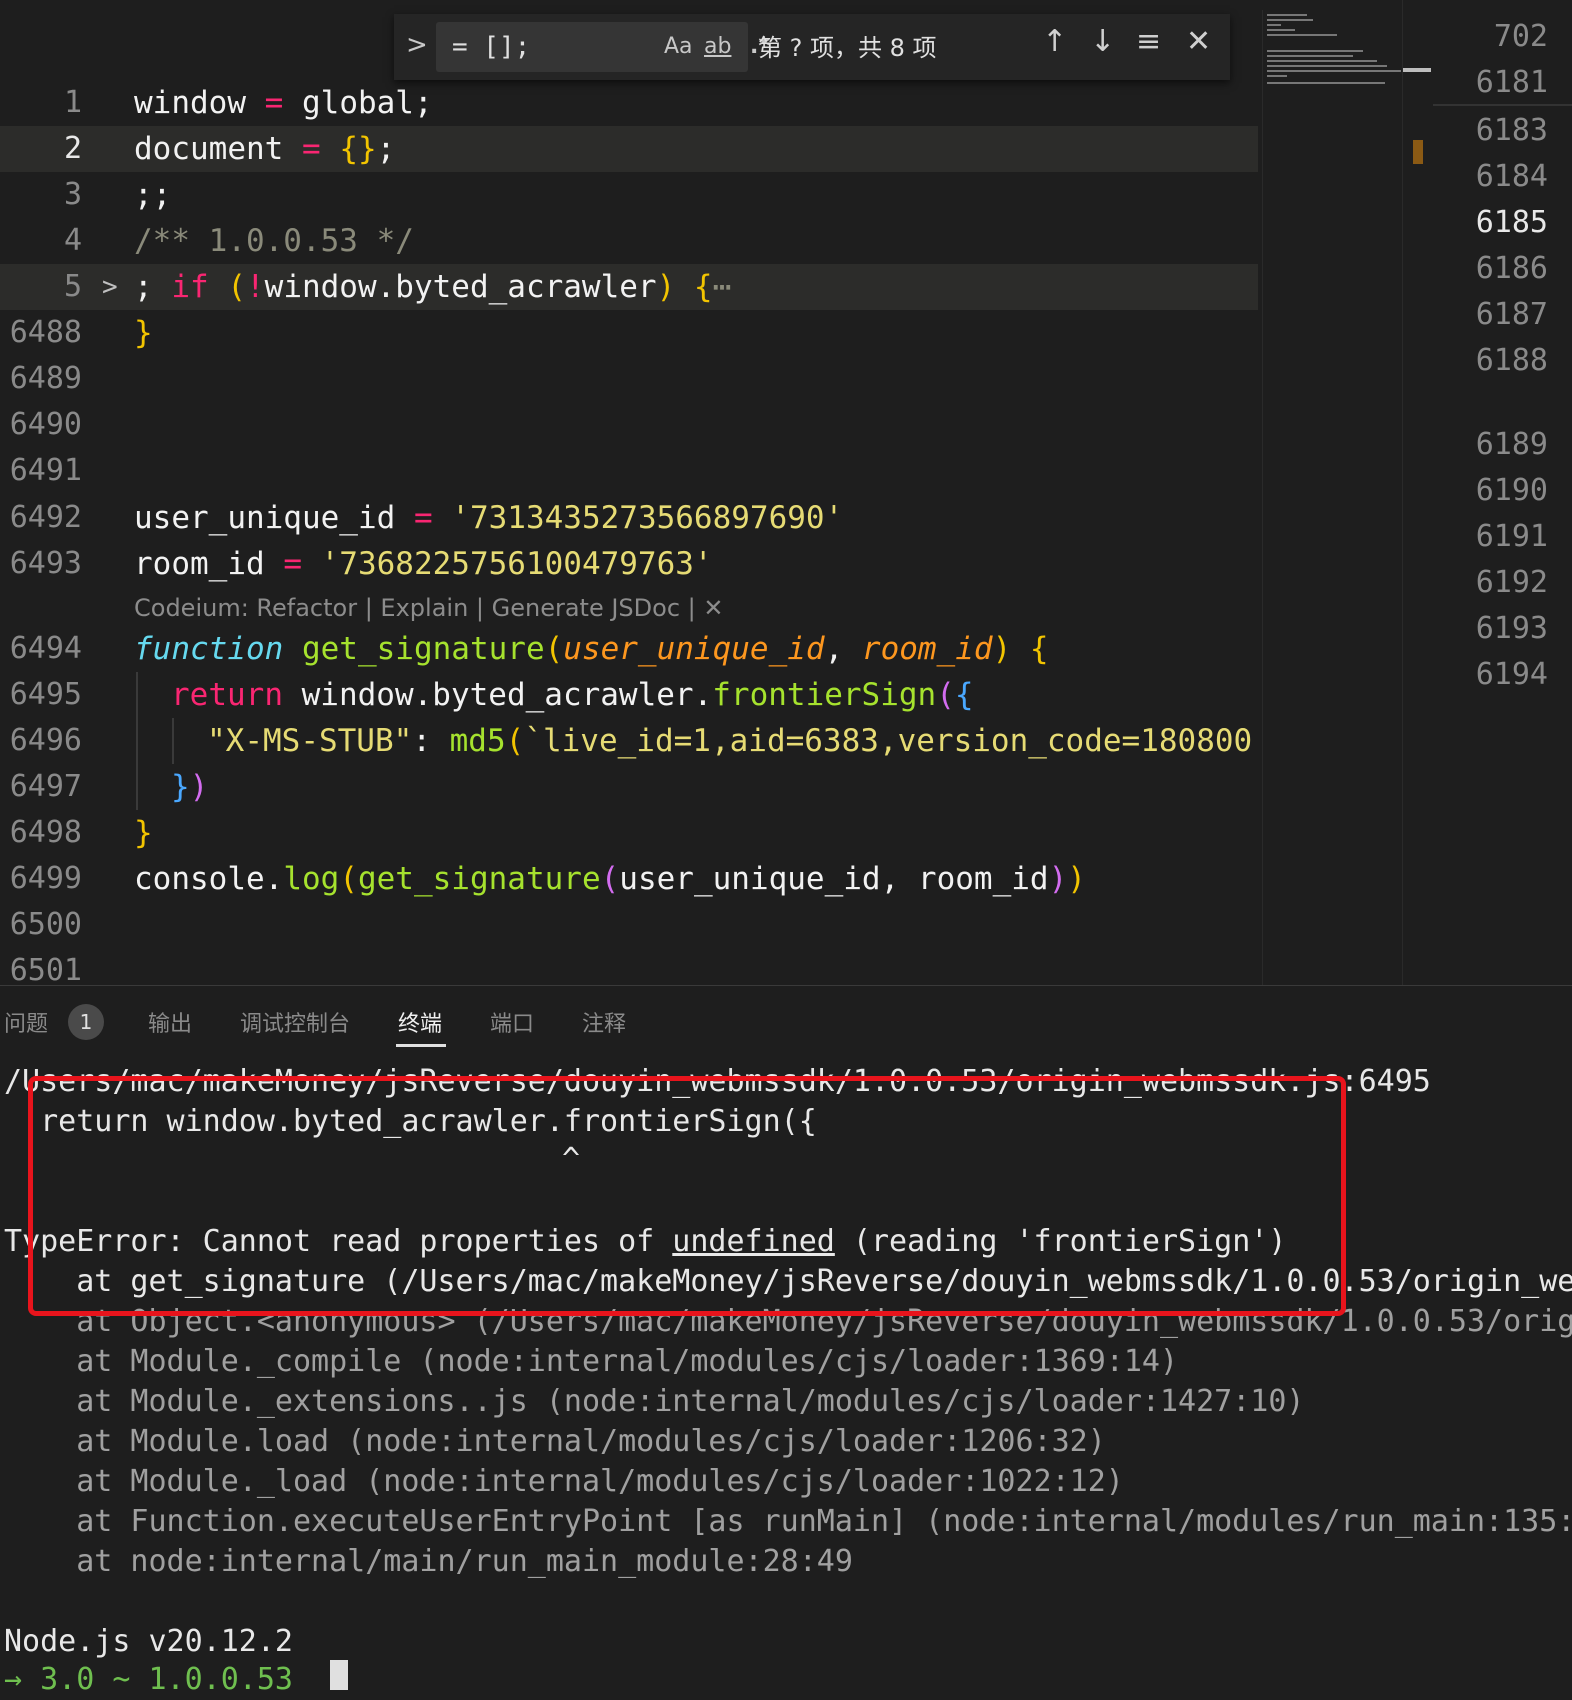  What do you see at coordinates (339, 1675) in the screenshot?
I see `terminal-cursor` at bounding box center [339, 1675].